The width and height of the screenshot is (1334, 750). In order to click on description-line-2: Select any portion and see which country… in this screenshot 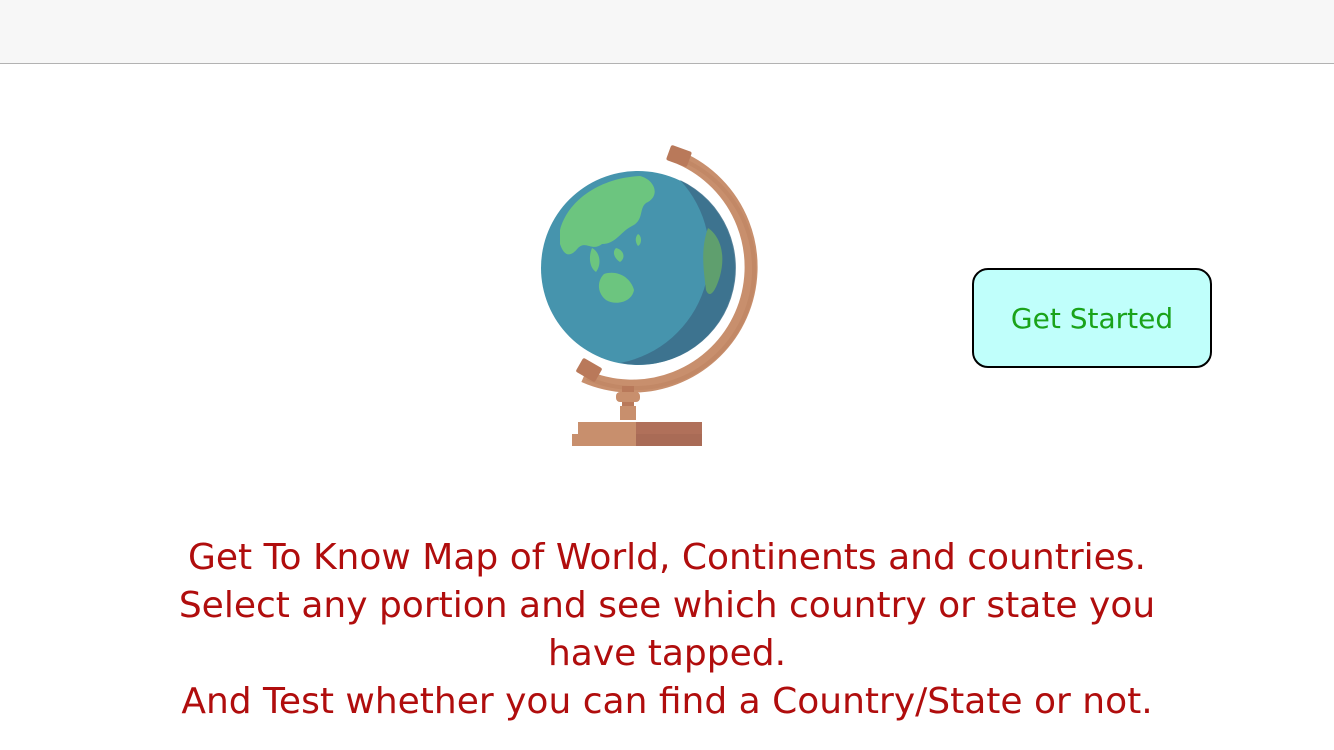, I will do `click(667, 605)`.